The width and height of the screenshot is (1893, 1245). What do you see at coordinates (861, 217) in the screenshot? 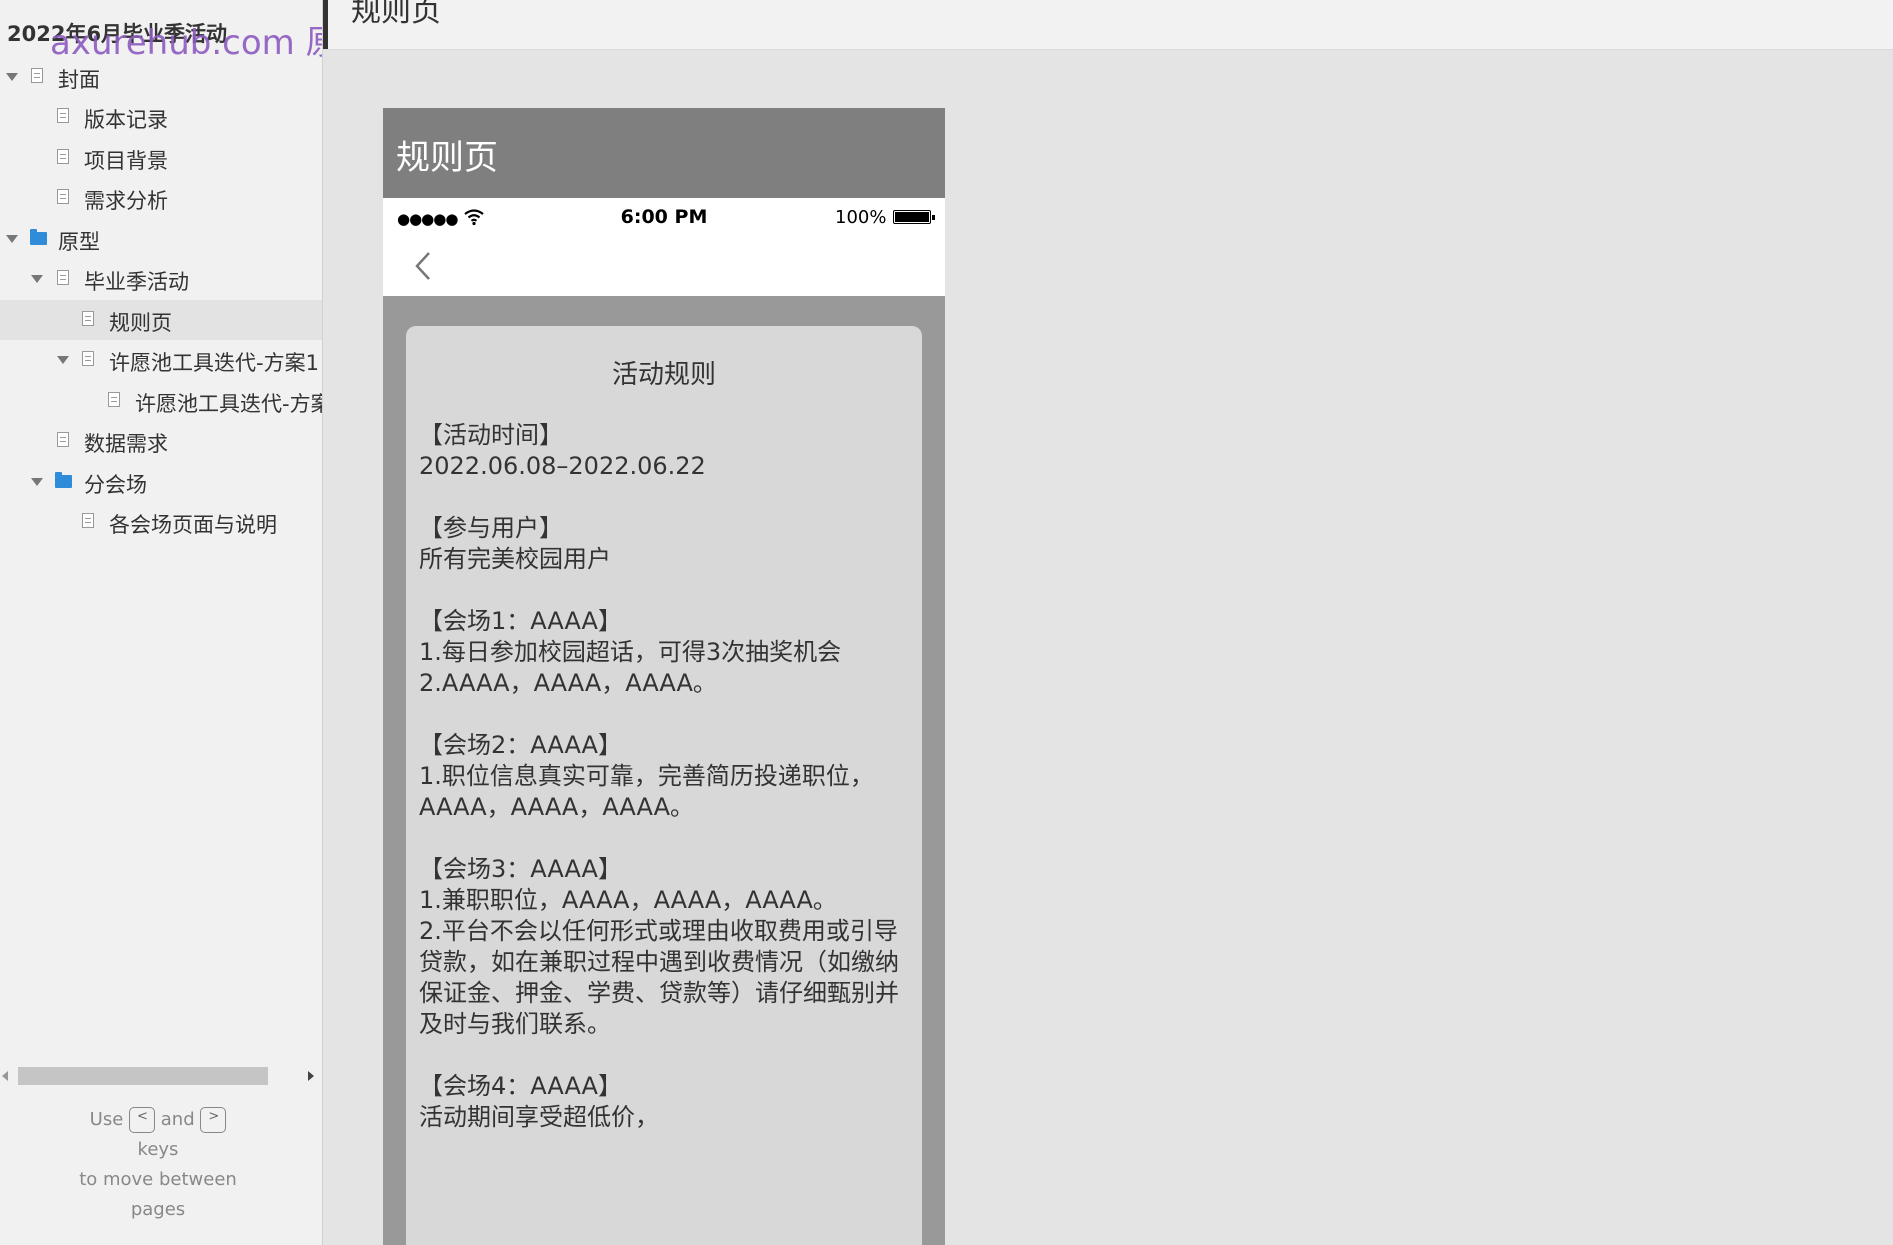
I see `battery-percentage: 100%` at bounding box center [861, 217].